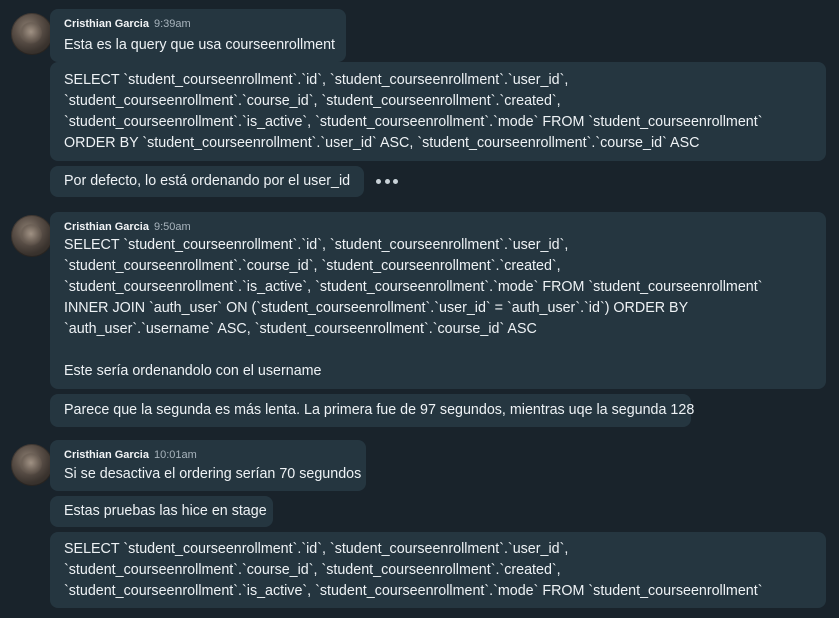 This screenshot has height=618, width=839. I want to click on timestamp: 10:01am, so click(175, 455).